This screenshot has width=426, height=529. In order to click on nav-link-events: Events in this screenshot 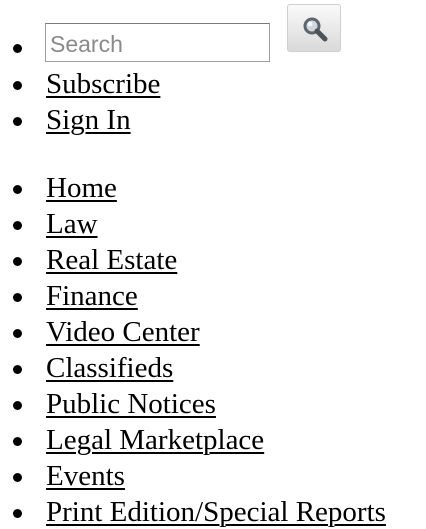, I will do `click(85, 476)`.